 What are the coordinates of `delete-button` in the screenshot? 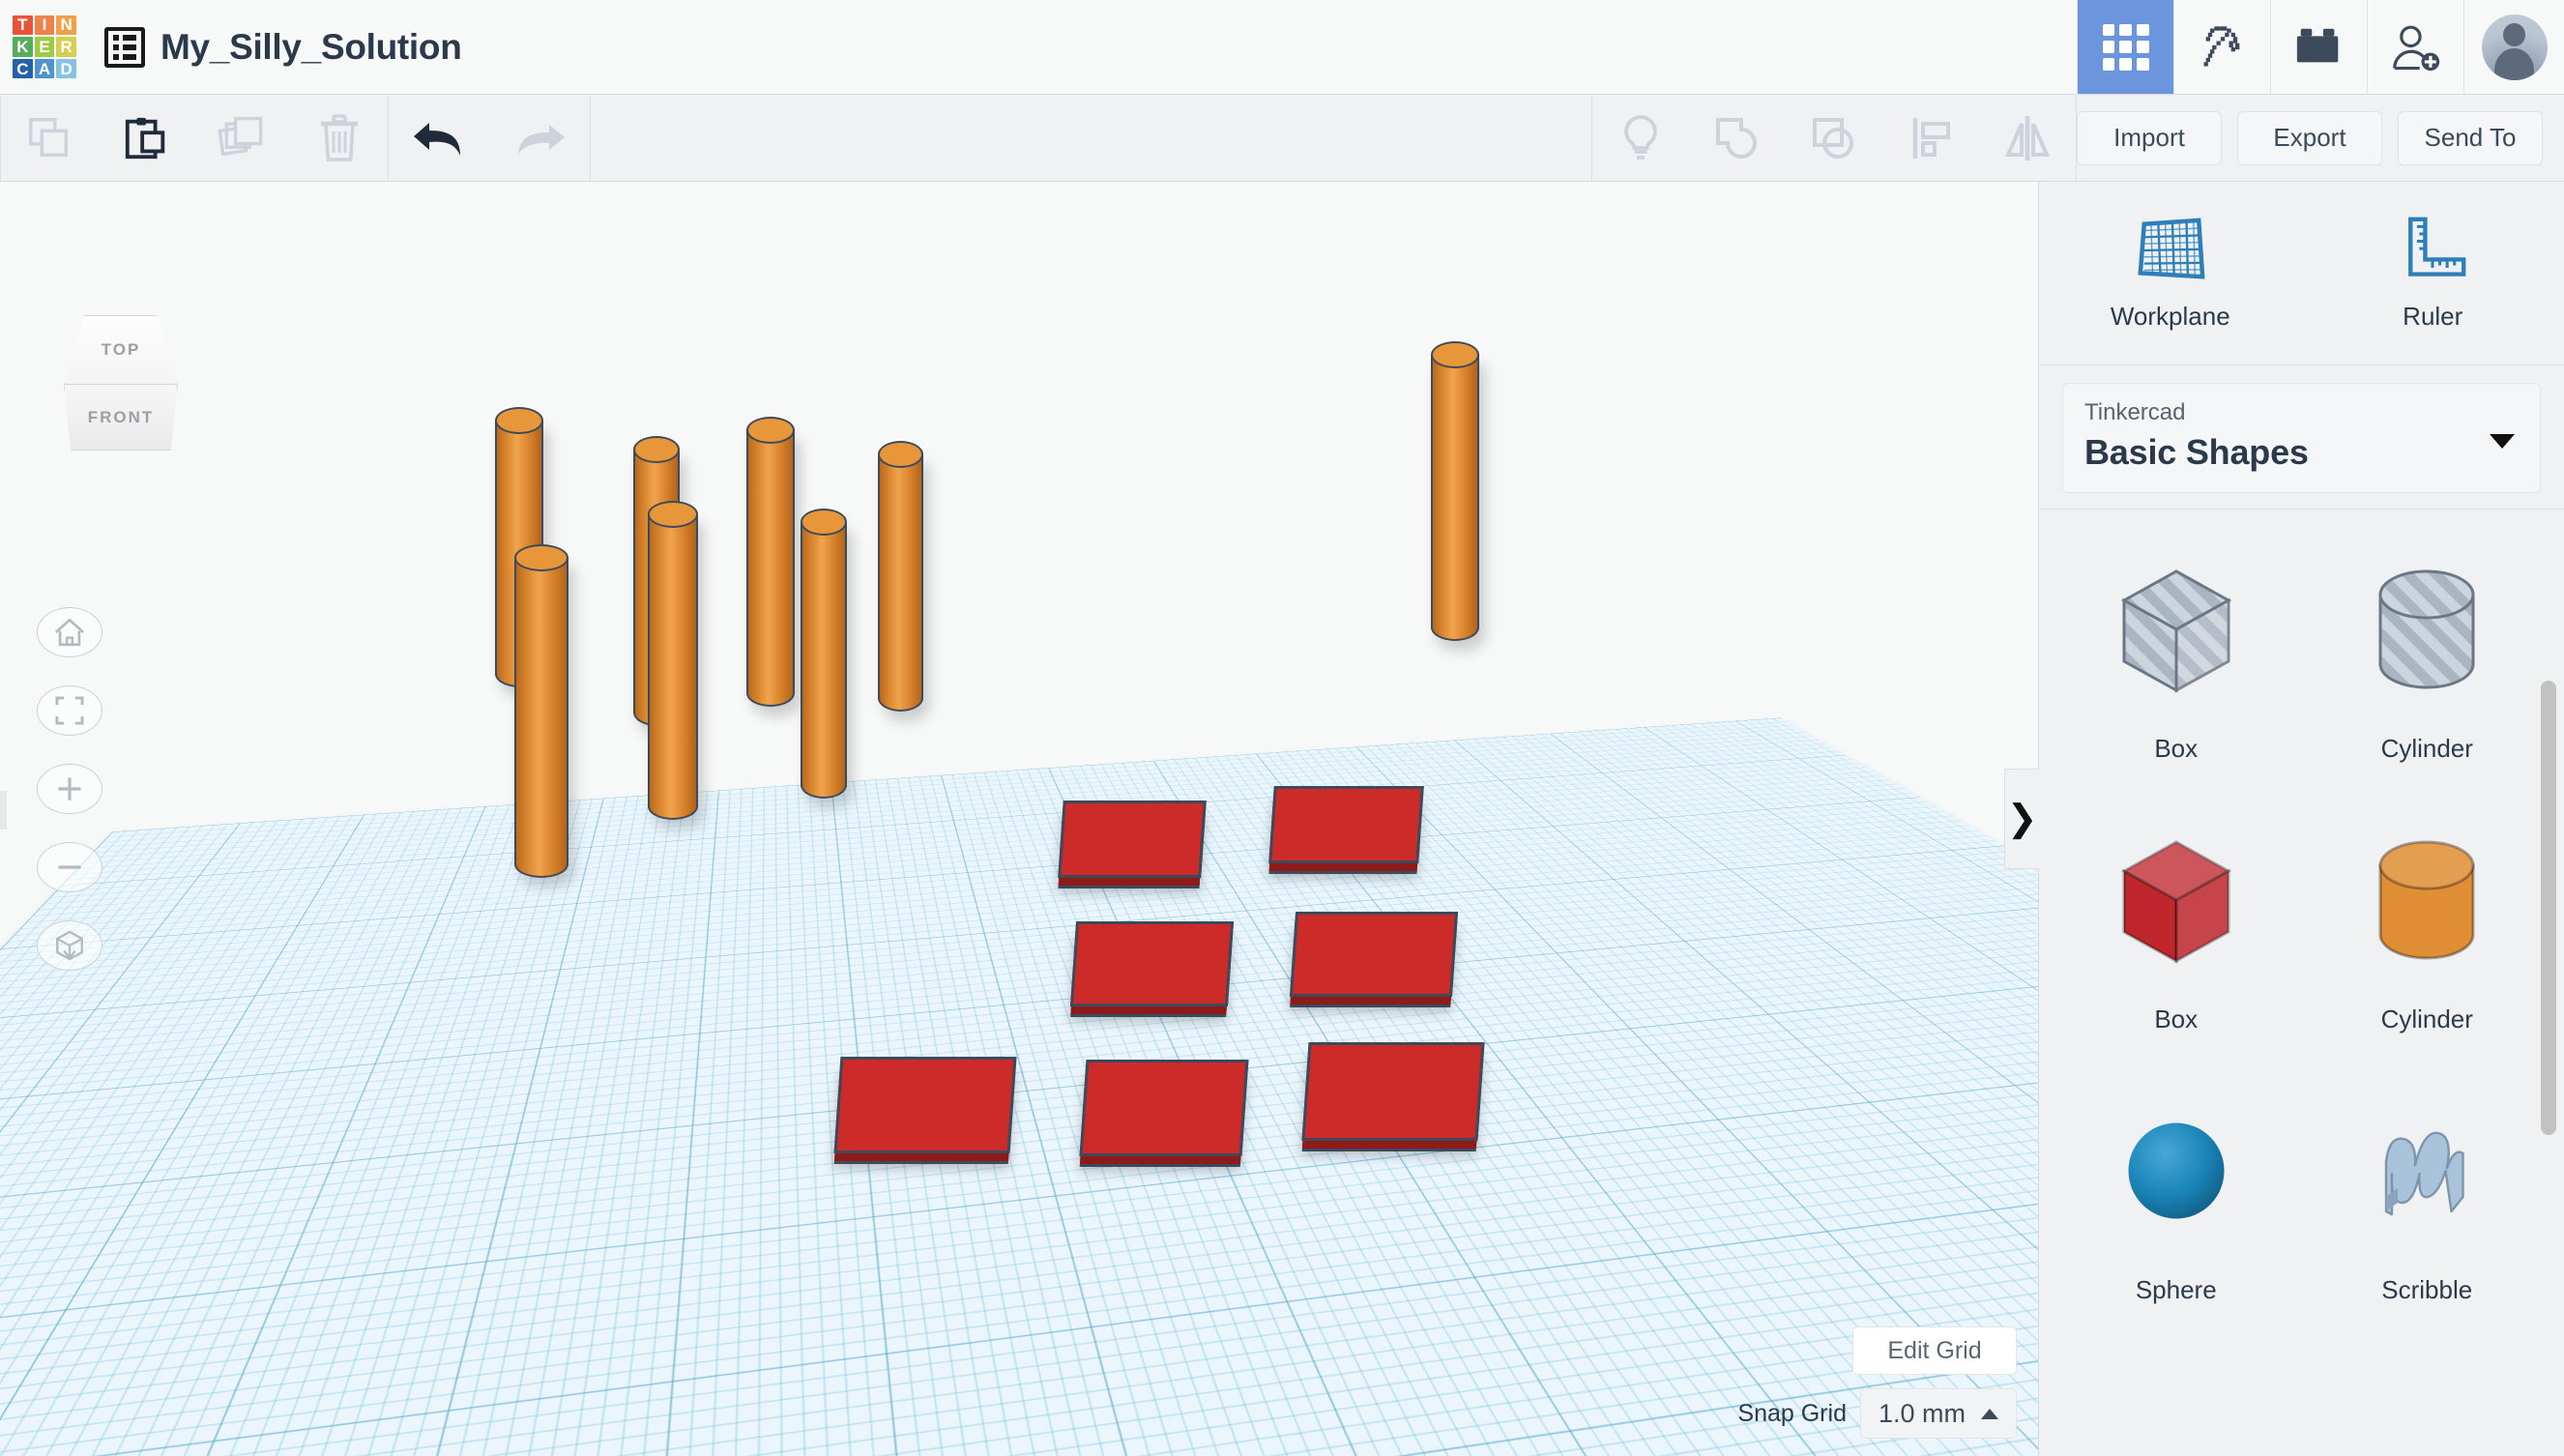 It's located at (339, 138).